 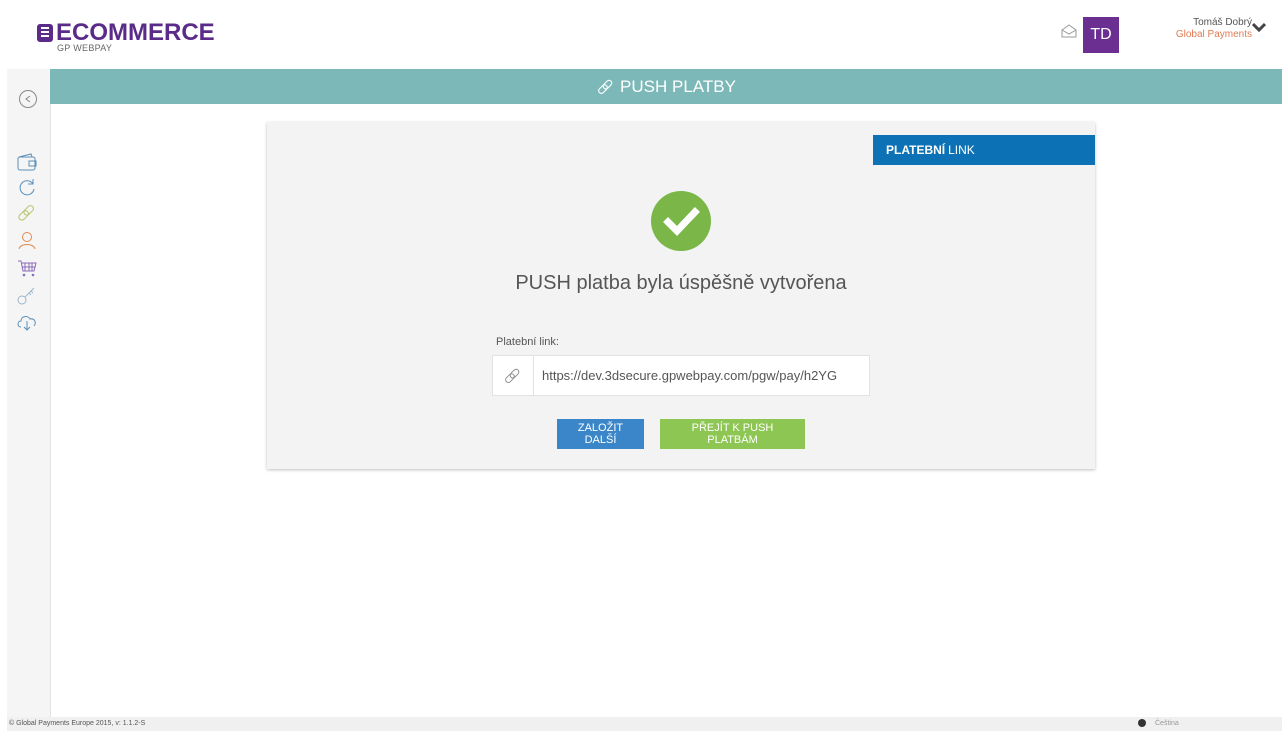 I want to click on chevron-down-icon, so click(x=1259, y=27).